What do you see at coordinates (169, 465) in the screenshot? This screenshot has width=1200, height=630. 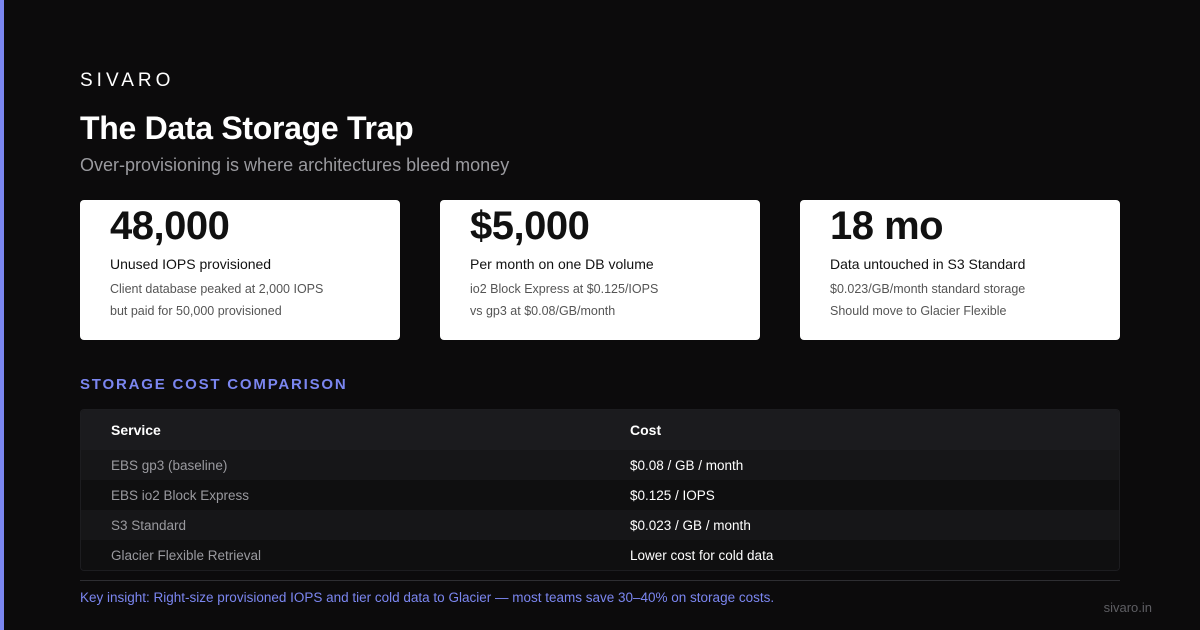 I see `cell-service: EBS gp3 (baseline)` at bounding box center [169, 465].